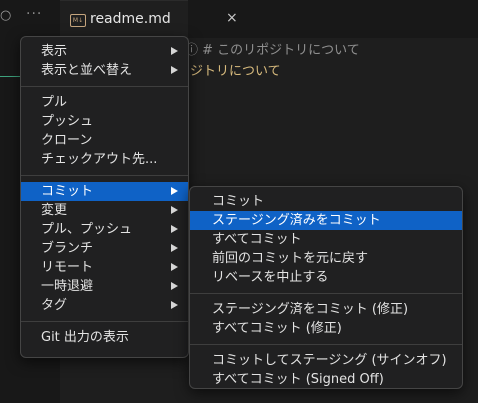 This screenshot has height=403, width=478. I want to click on menu-item-label: コミットしてステージング (サインオフ), so click(329, 360).